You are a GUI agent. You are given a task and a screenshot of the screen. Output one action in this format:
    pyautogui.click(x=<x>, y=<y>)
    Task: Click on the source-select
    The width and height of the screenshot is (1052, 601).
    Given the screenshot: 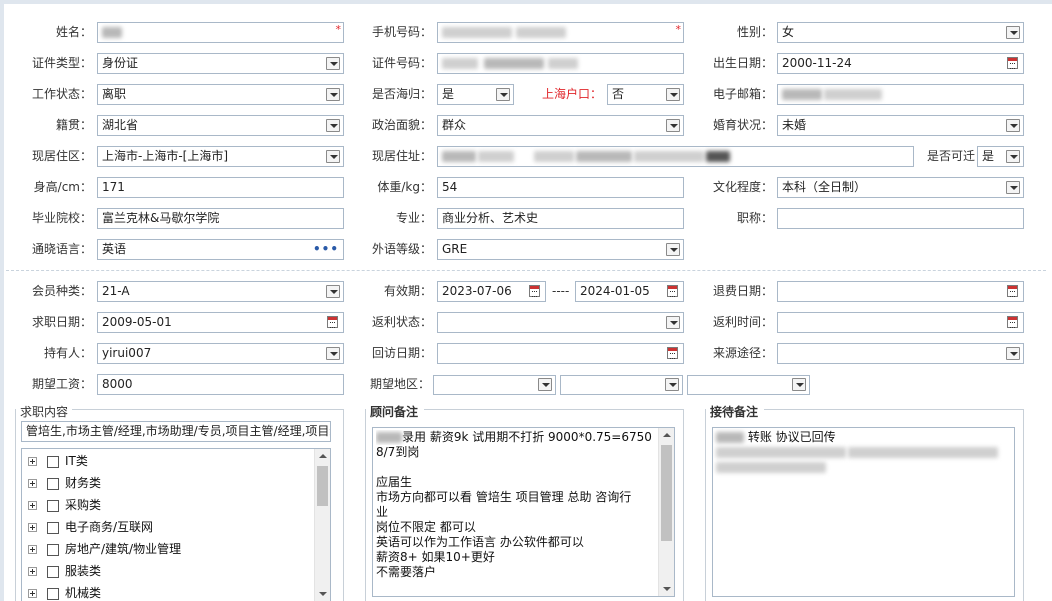 What is the action you would take?
    pyautogui.click(x=900, y=353)
    